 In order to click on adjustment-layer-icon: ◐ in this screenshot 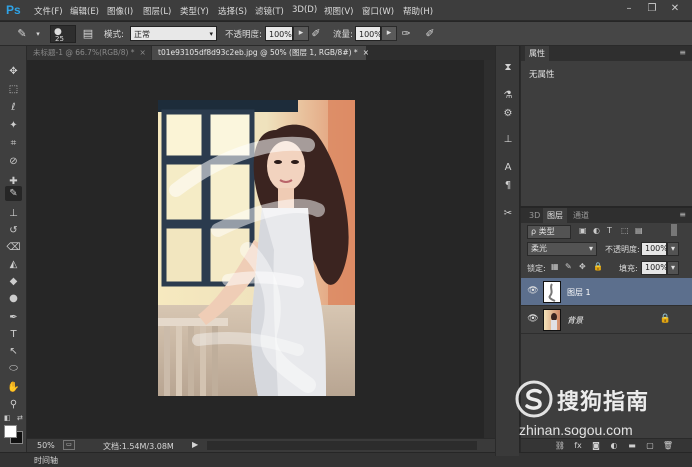, I will do `click(614, 446)`.